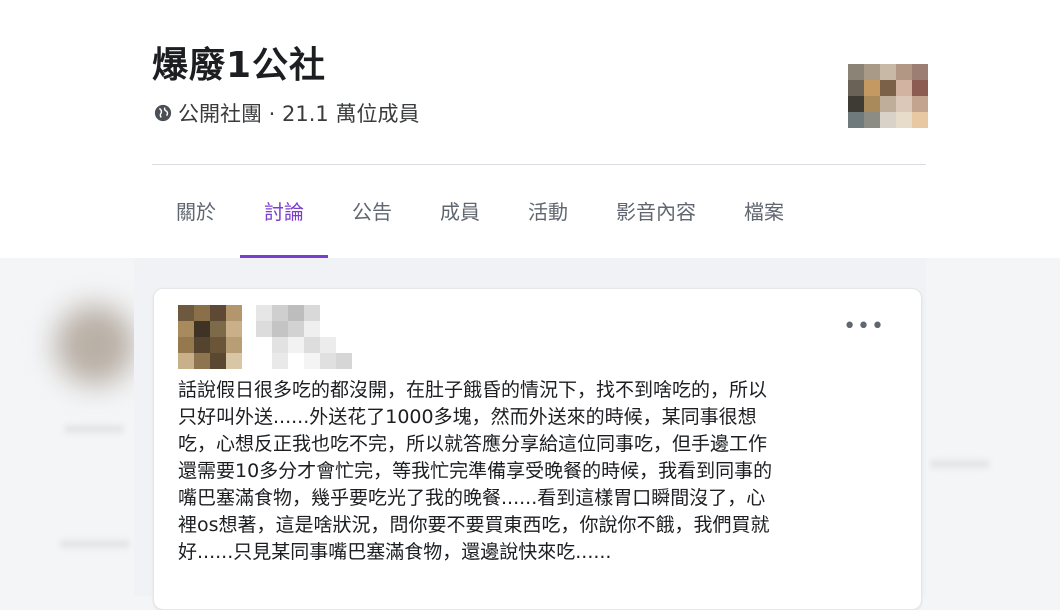  What do you see at coordinates (656, 215) in the screenshot?
I see `tab-media: 影音內容` at bounding box center [656, 215].